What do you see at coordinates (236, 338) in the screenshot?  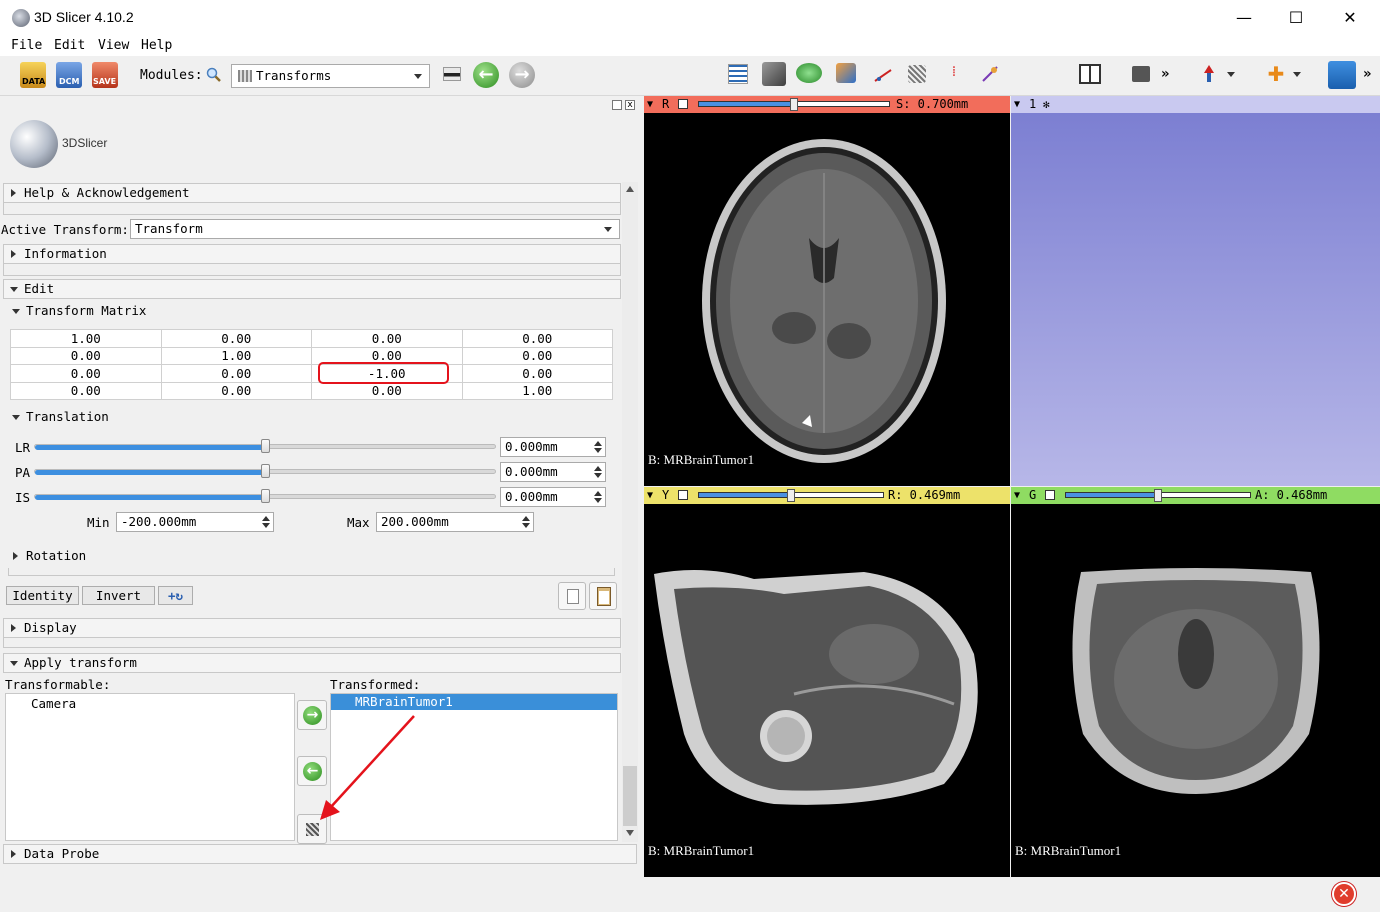 I see `matrix-cell-0-1: 0.00` at bounding box center [236, 338].